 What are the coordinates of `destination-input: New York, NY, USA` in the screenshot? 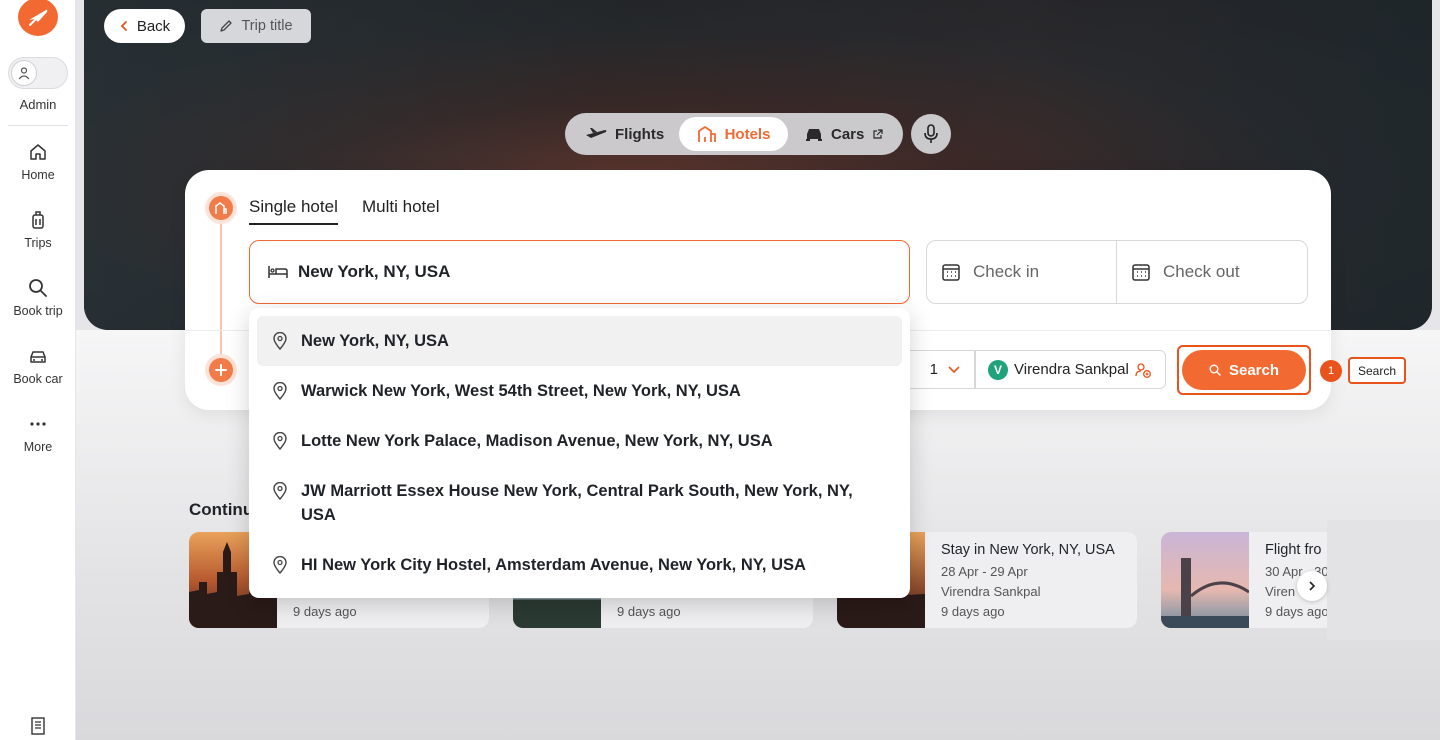 It's located at (579, 272).